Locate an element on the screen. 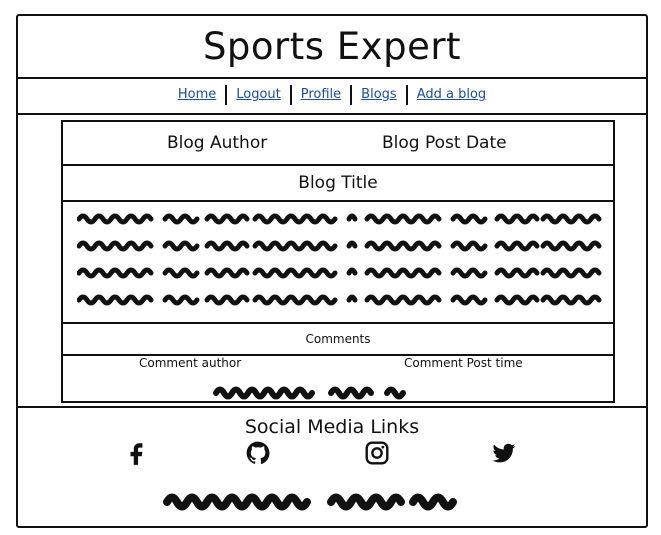 The height and width of the screenshot is (535, 661). nav-link-add-blog: Add a blog is located at coordinates (451, 95).